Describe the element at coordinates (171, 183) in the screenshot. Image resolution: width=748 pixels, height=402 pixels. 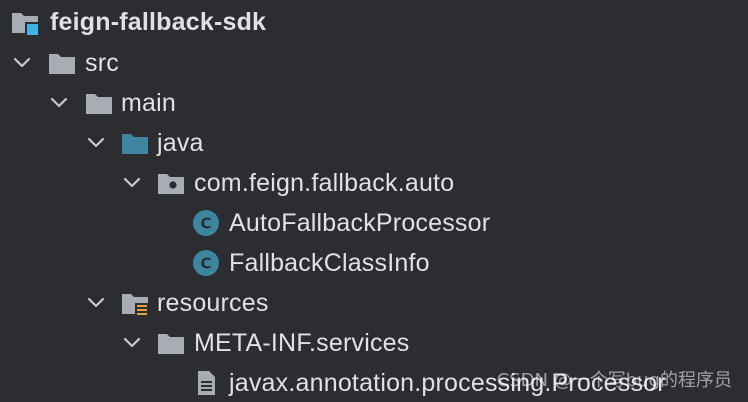
I see `package-icon` at that location.